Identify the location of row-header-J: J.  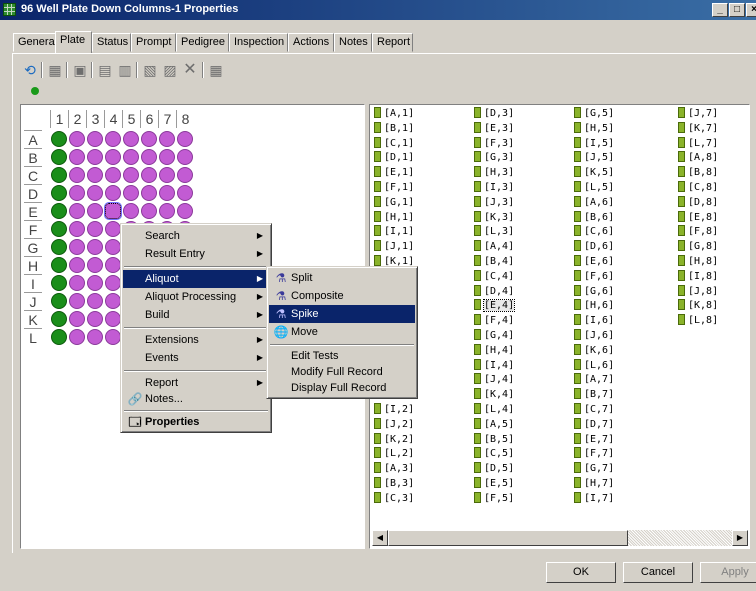
(33, 301).